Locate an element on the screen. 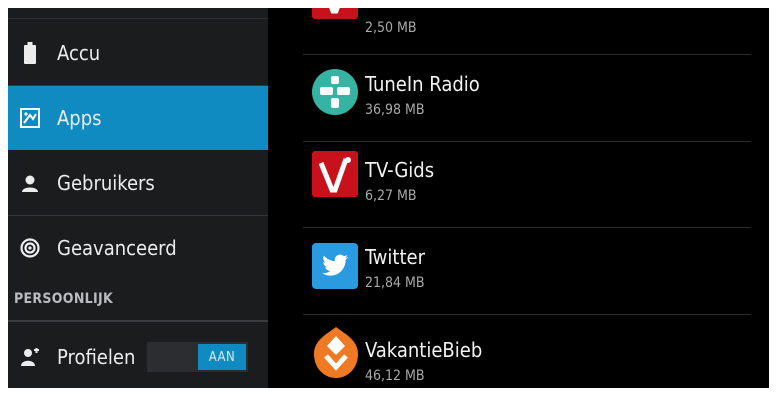 The height and width of the screenshot is (396, 777). sidebar-item-label: Geavanceerd is located at coordinates (117, 248).